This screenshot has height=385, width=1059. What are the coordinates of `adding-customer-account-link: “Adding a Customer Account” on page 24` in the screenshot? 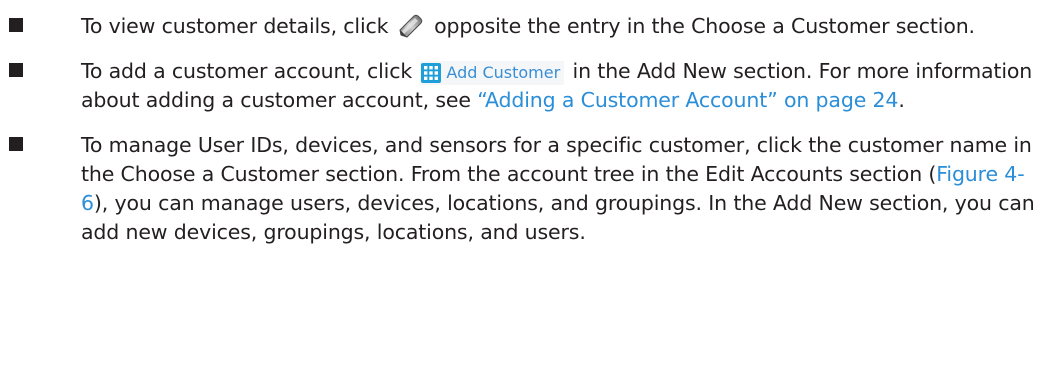 It's located at (687, 100).